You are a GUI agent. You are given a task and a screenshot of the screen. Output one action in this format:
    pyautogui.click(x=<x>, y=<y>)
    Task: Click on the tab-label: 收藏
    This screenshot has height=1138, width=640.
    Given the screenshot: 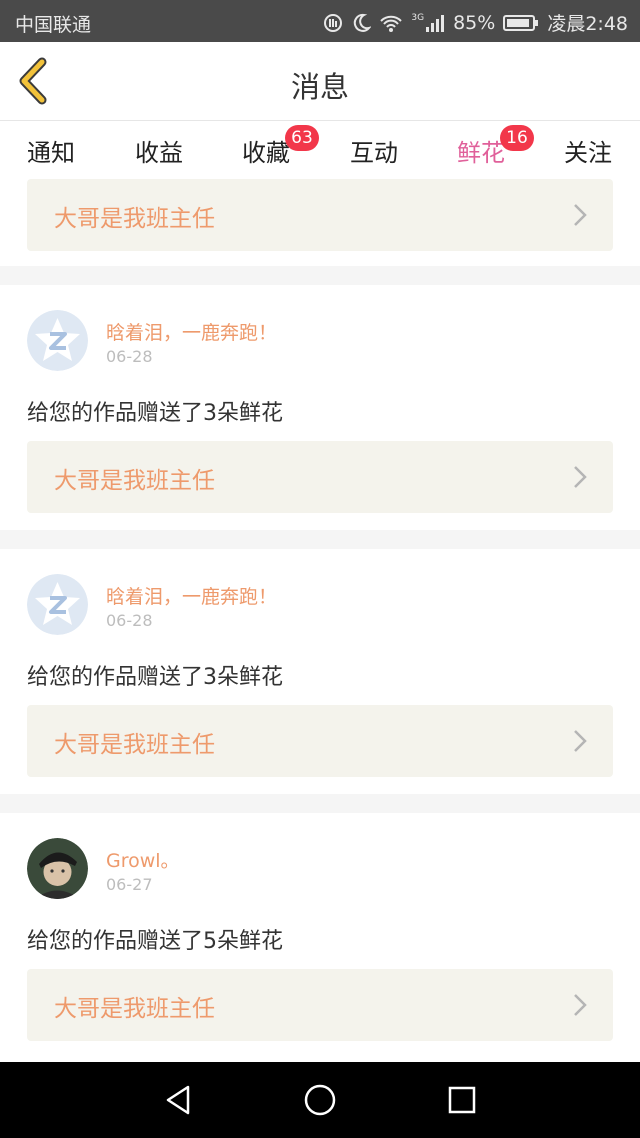 What is the action you would take?
    pyautogui.click(x=266, y=153)
    